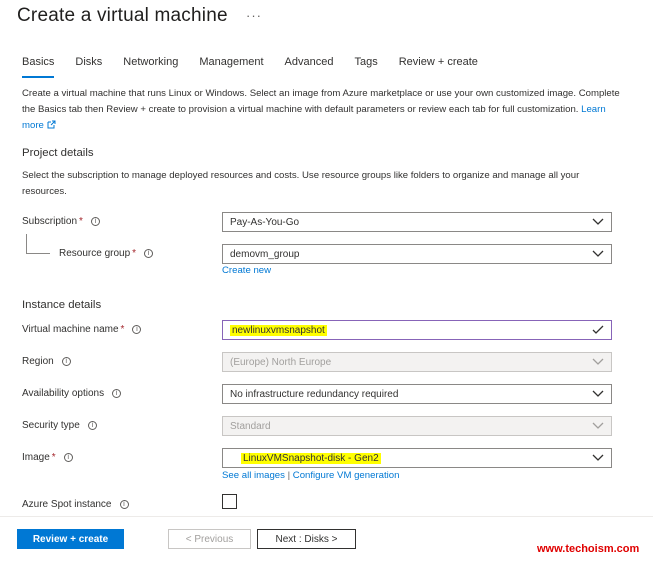  I want to click on review-create-button: Review + create, so click(70, 539).